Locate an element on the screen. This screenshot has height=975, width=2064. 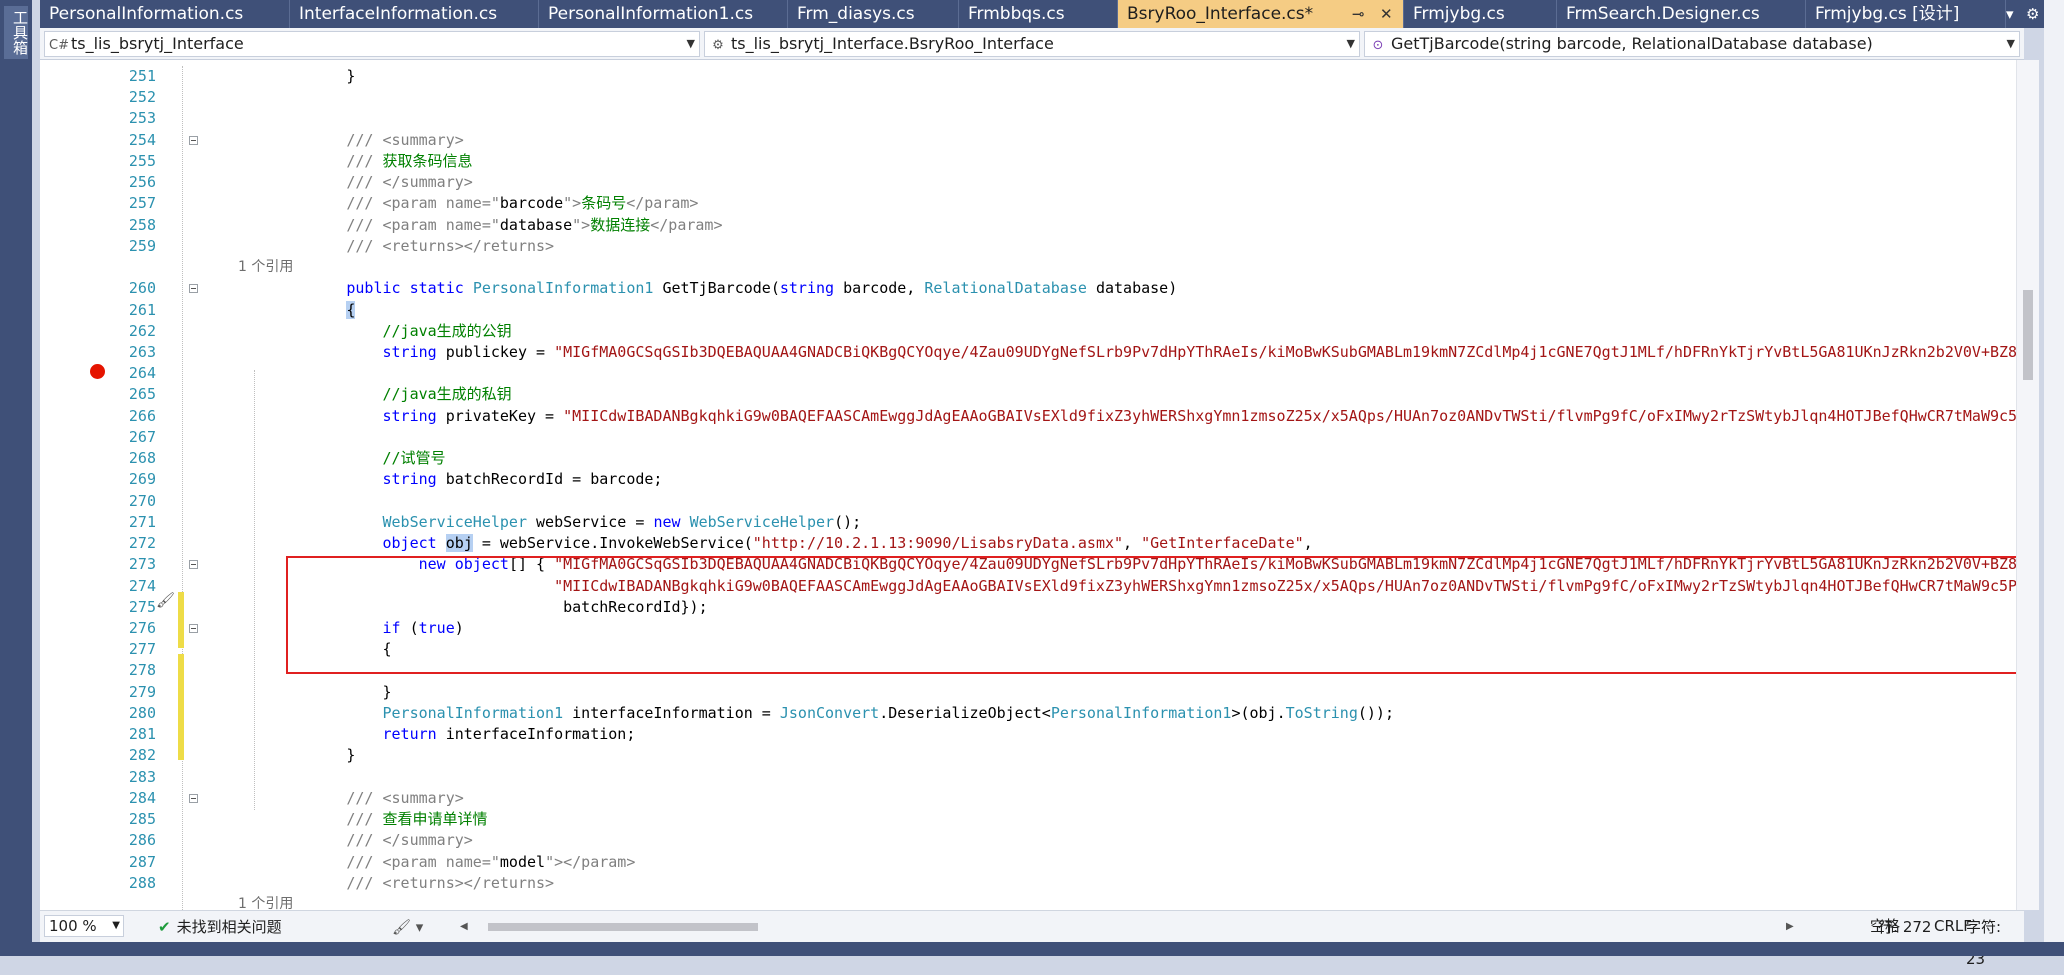
settings-icon: ⚙ is located at coordinates (2032, 14).